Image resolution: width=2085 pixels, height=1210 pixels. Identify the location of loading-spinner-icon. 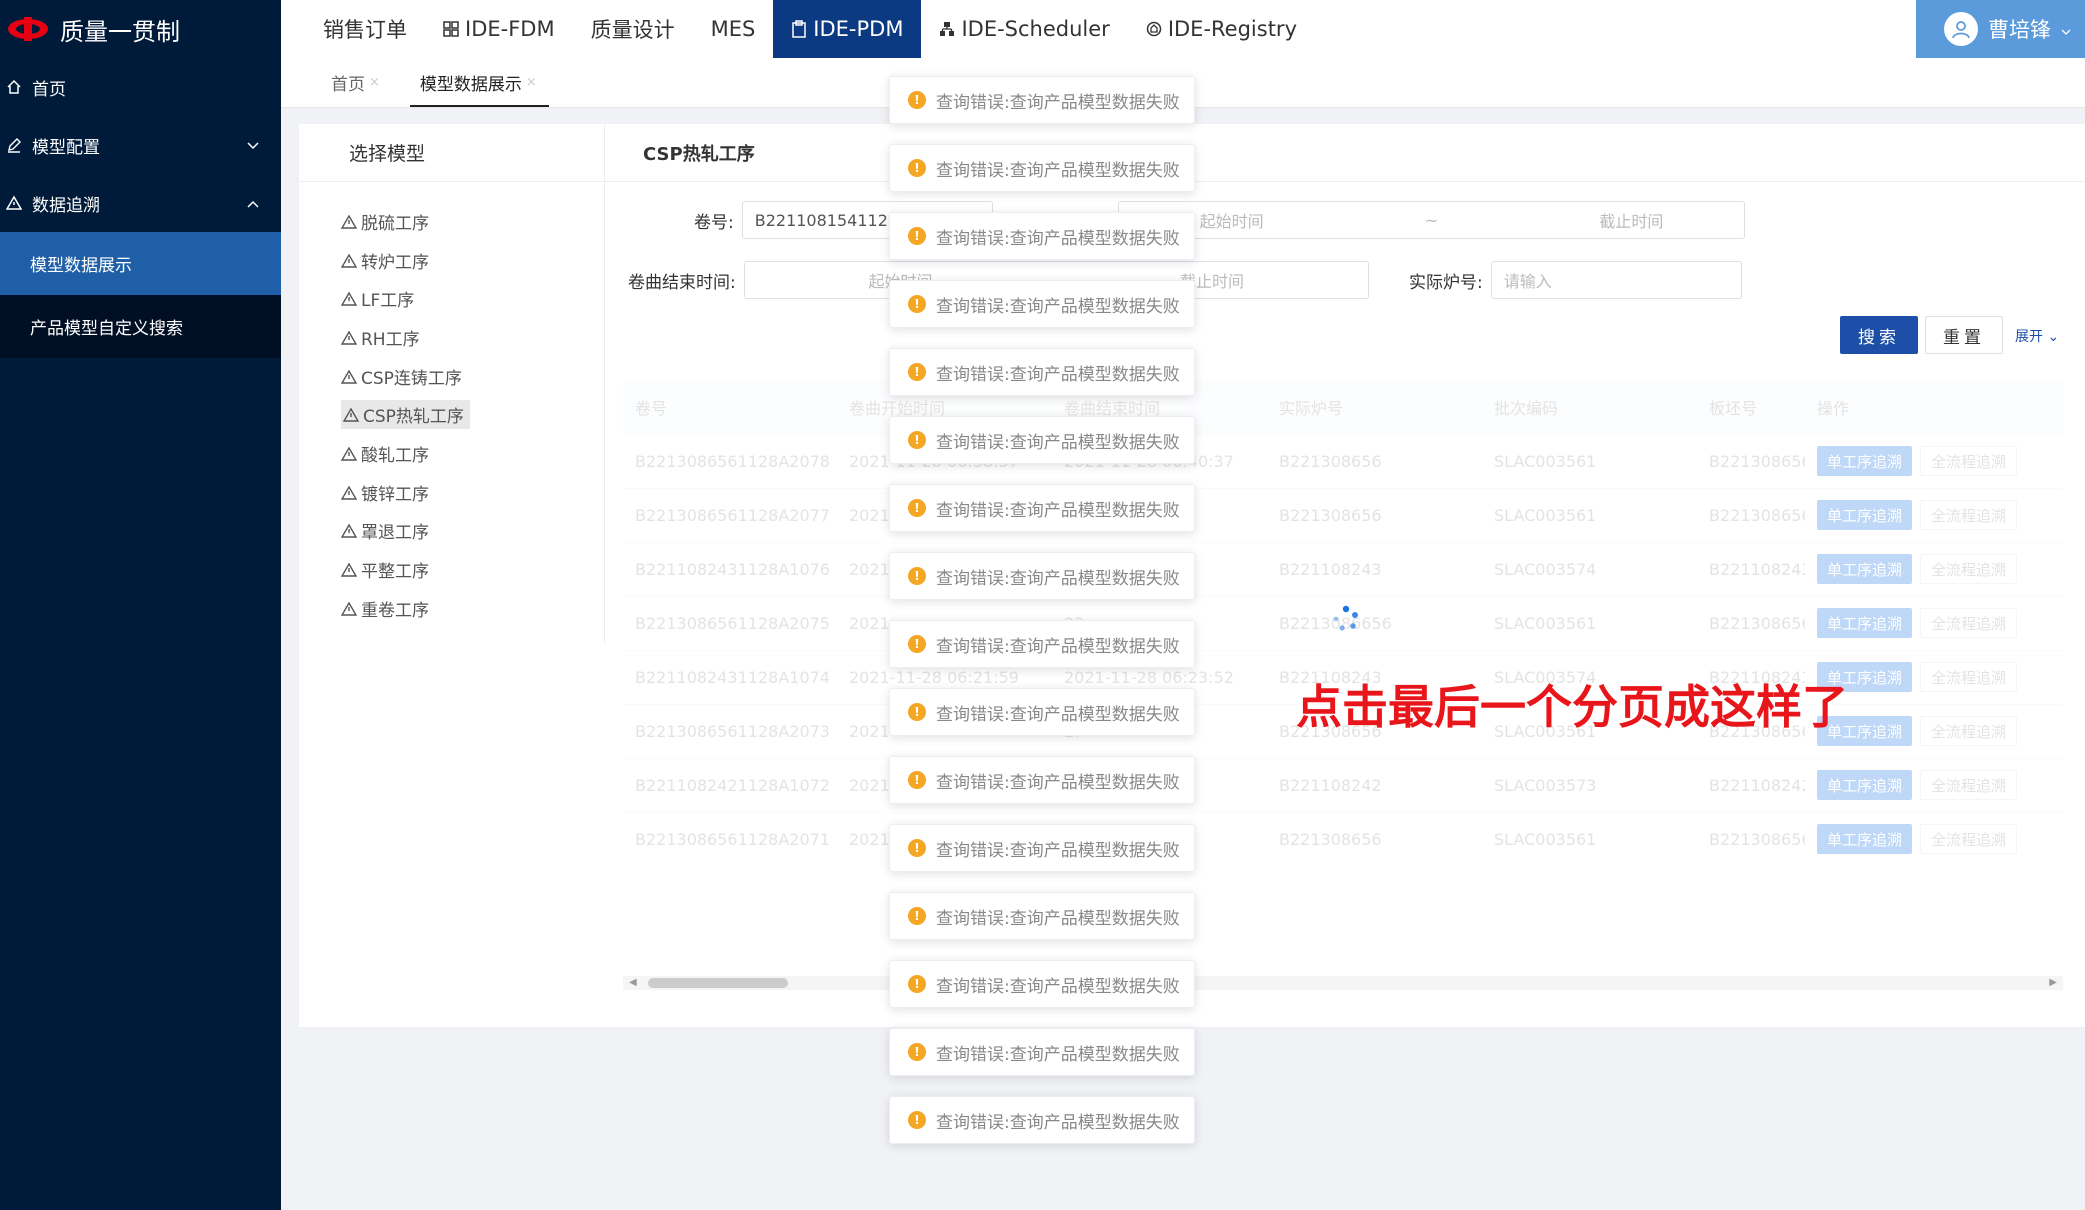
(1346, 619).